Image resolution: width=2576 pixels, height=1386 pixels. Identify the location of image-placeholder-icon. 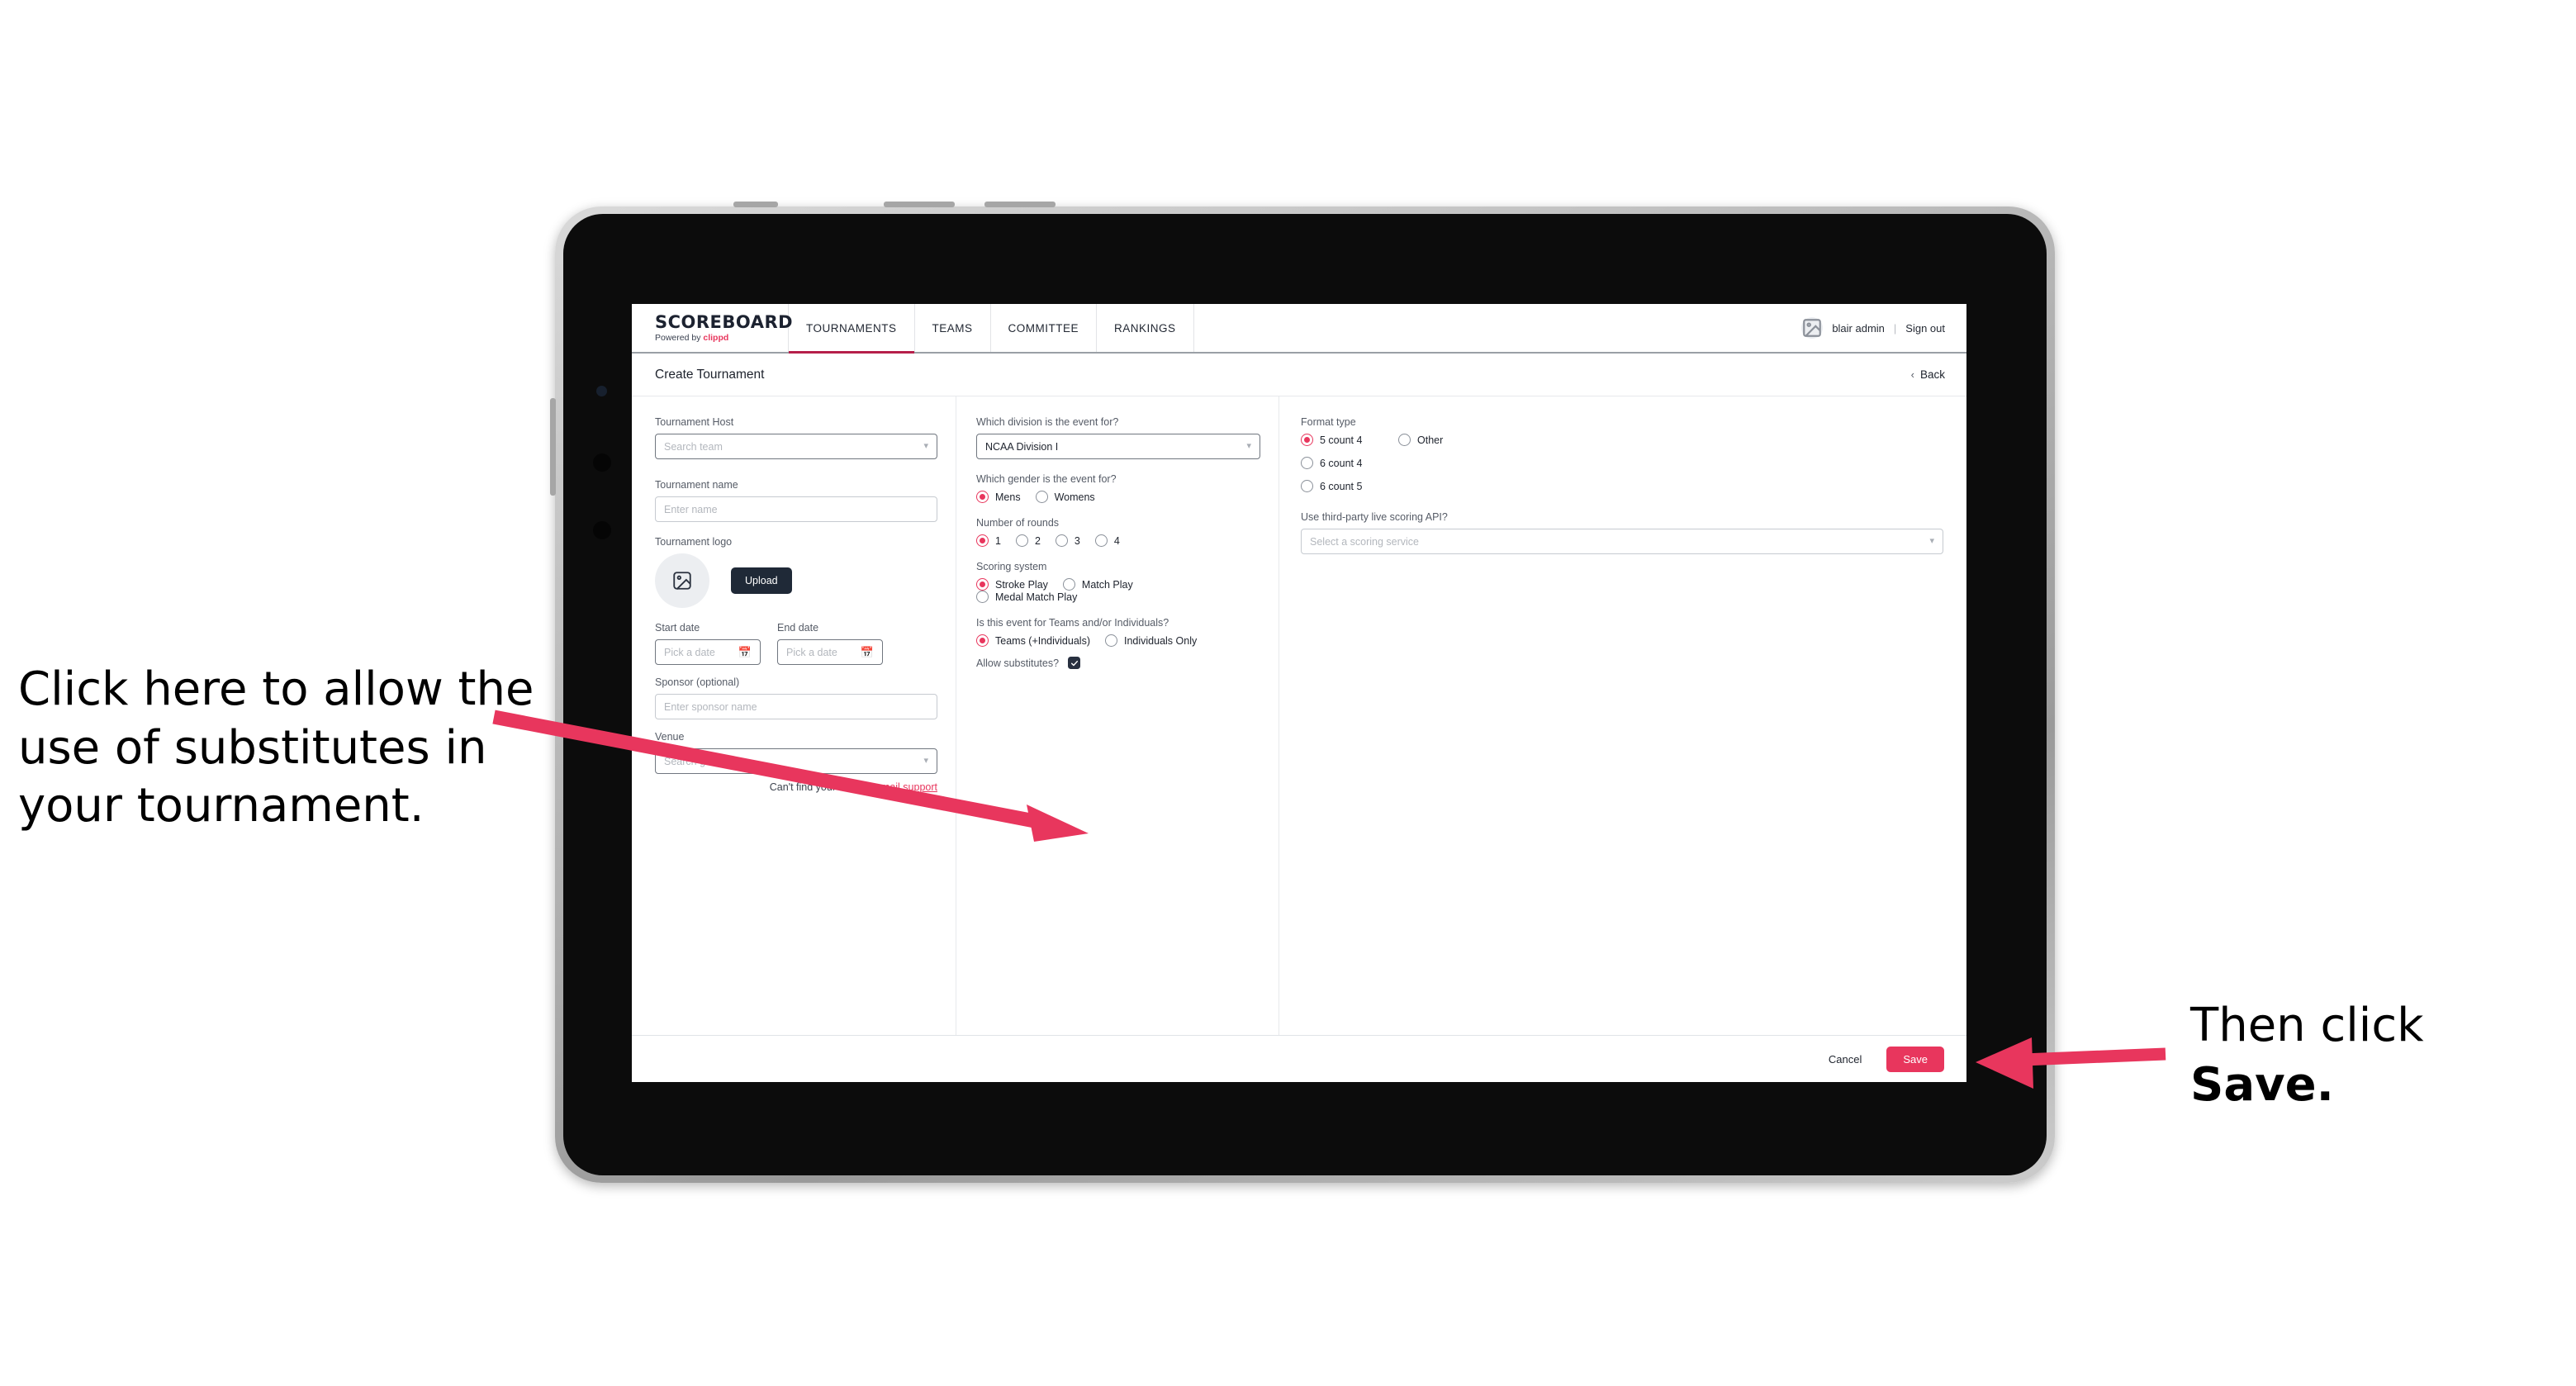
(1813, 328).